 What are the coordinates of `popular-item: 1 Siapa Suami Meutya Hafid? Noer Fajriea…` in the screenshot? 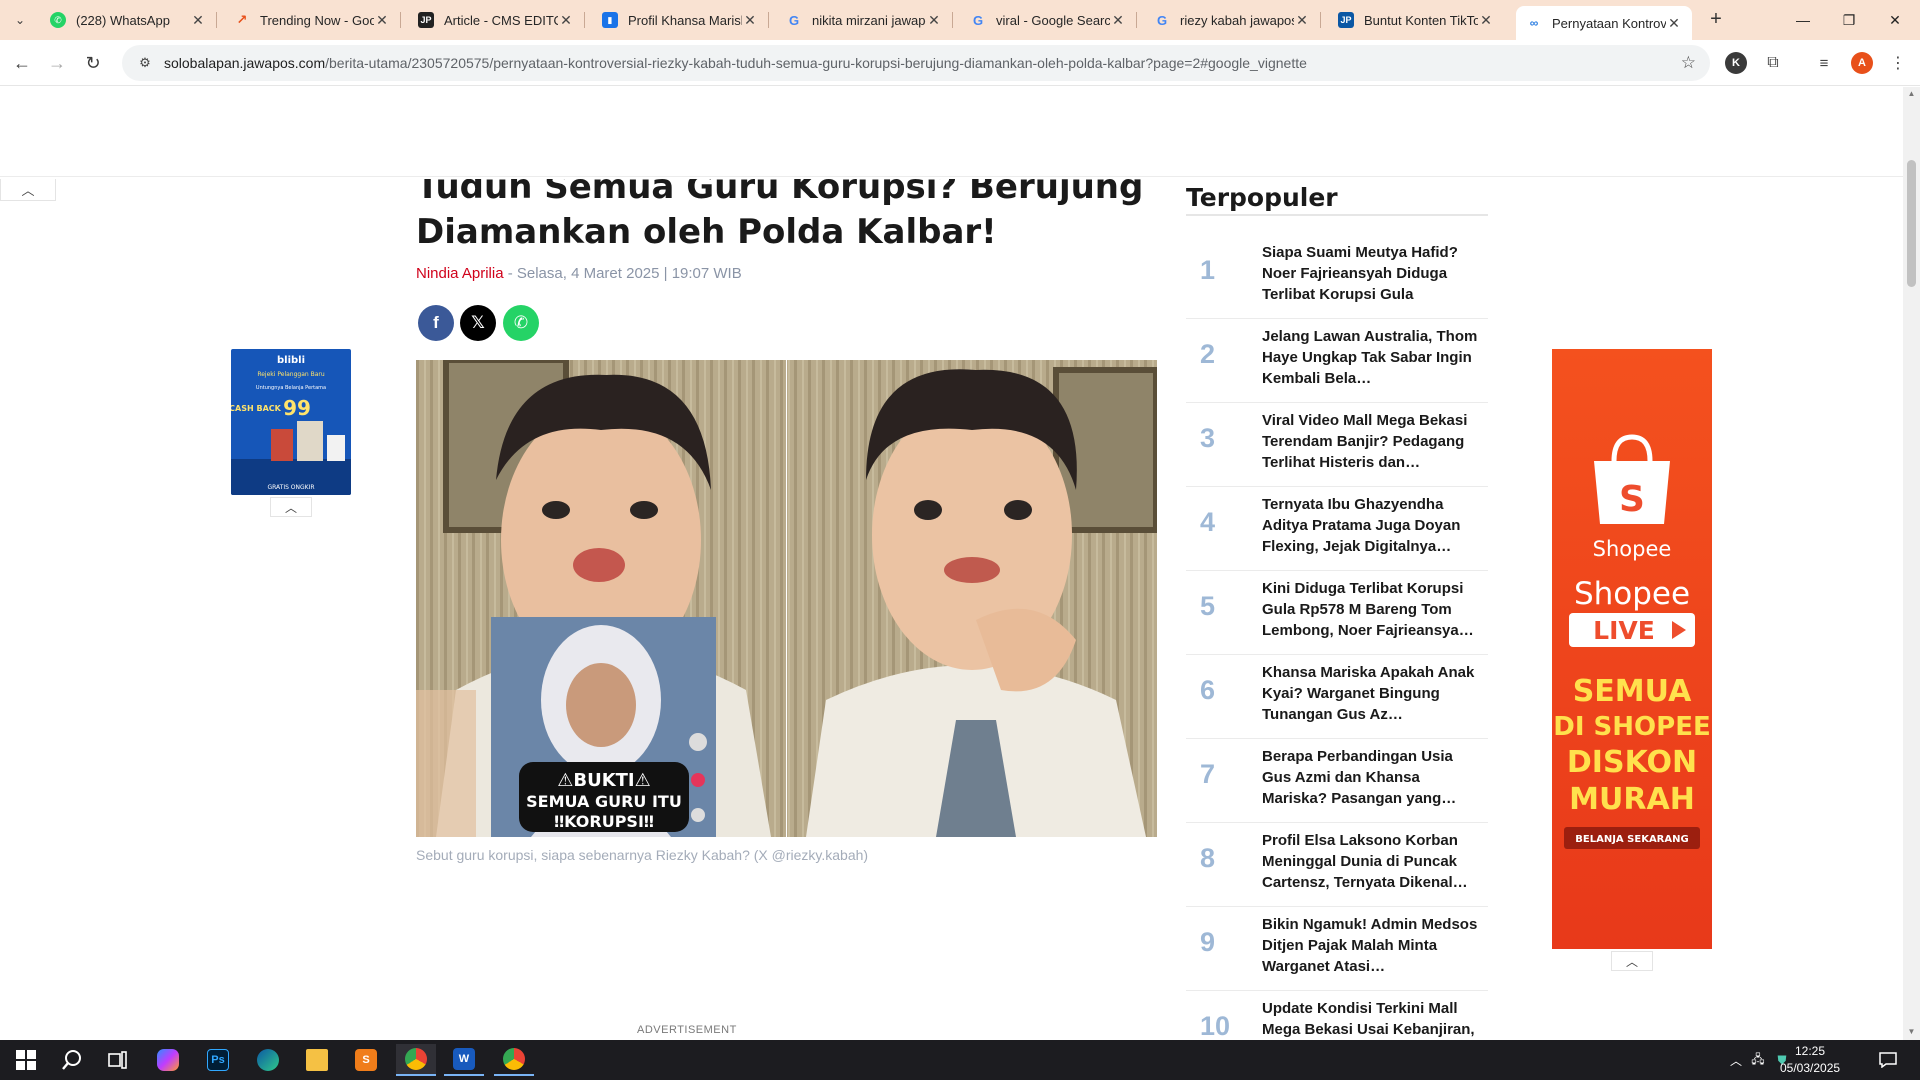 It's located at (1337, 277).